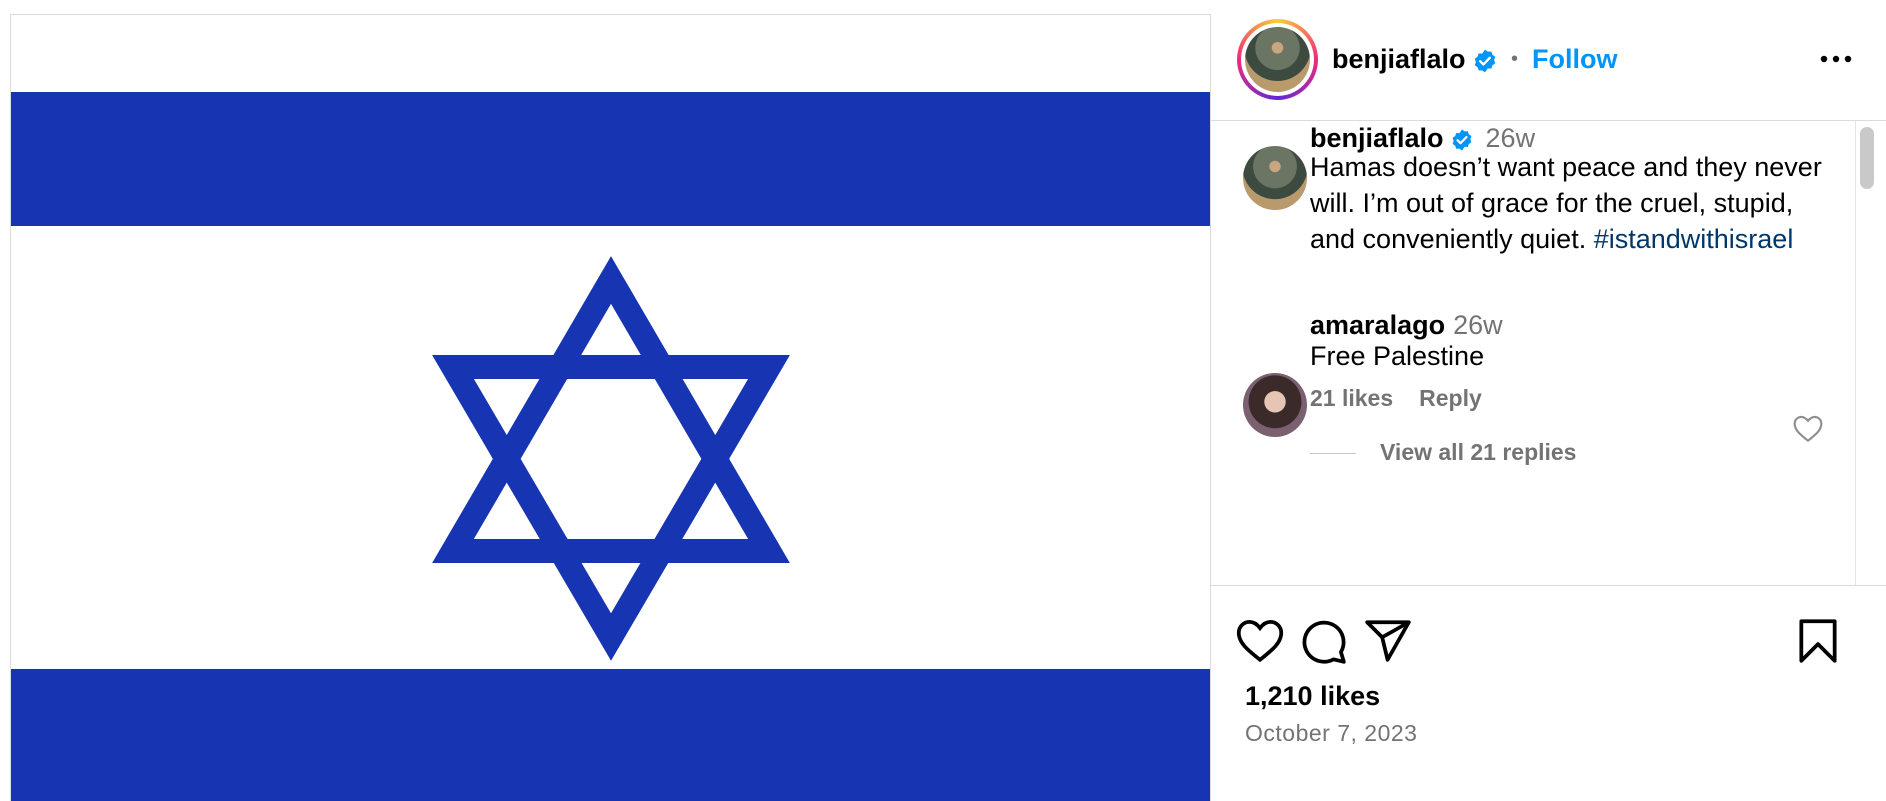 The width and height of the screenshot is (1886, 801). Describe the element at coordinates (1818, 641) in the screenshot. I see `bookmark-icon` at that location.